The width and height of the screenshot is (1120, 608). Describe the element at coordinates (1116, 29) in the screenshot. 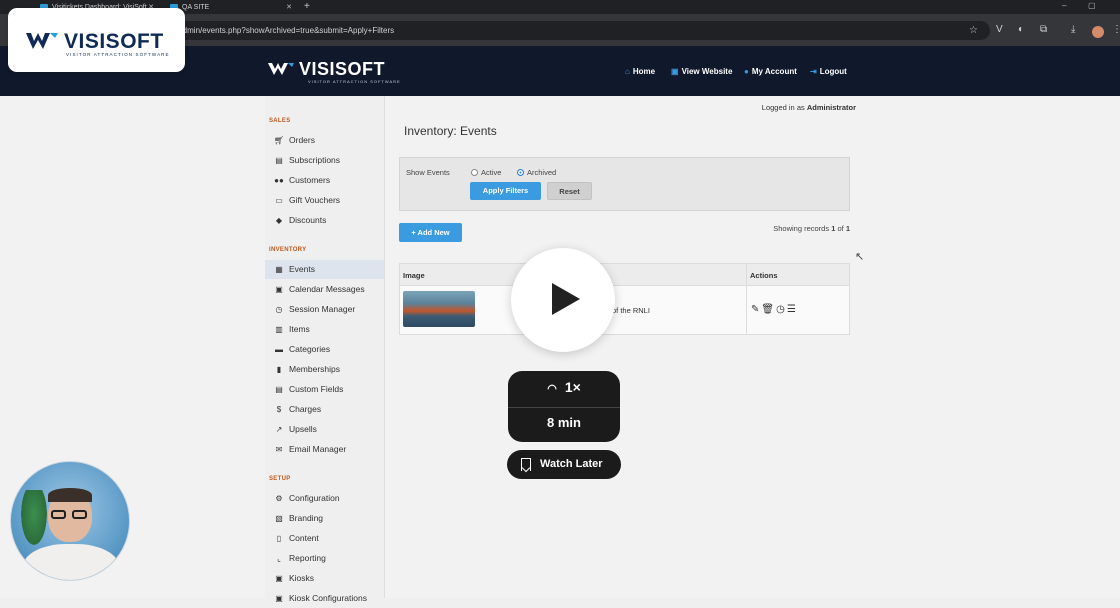

I see `menu-kebab-icon: ⋮` at that location.